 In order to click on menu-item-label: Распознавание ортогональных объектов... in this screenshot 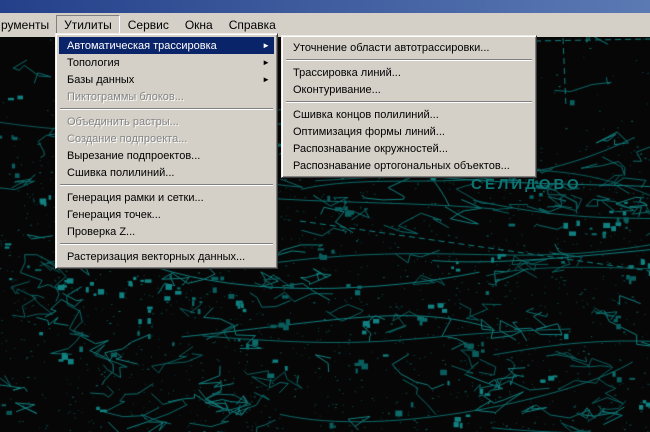, I will do `click(401, 165)`.